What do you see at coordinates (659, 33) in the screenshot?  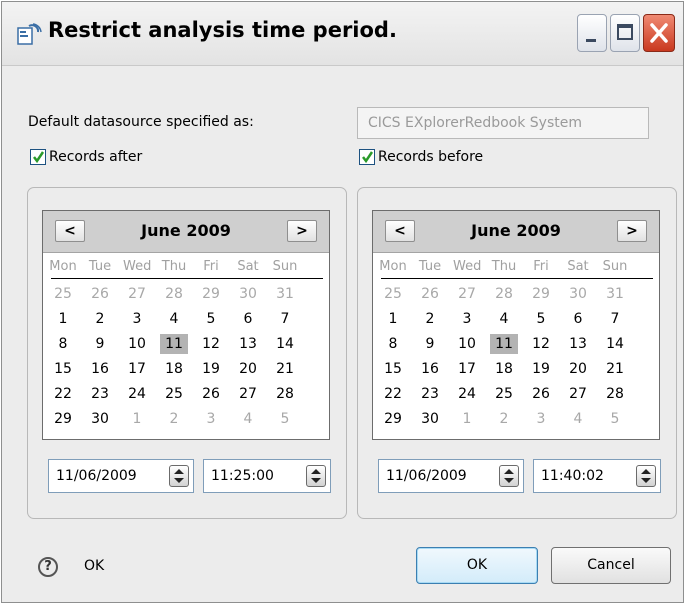 I see `close-button` at bounding box center [659, 33].